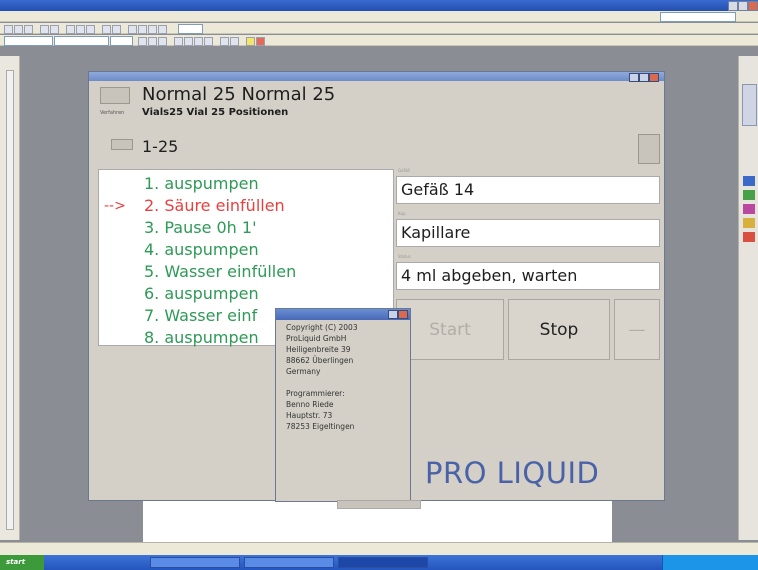 The height and width of the screenshot is (570, 758). What do you see at coordinates (162, 41) in the screenshot?
I see `underline-icon` at bounding box center [162, 41].